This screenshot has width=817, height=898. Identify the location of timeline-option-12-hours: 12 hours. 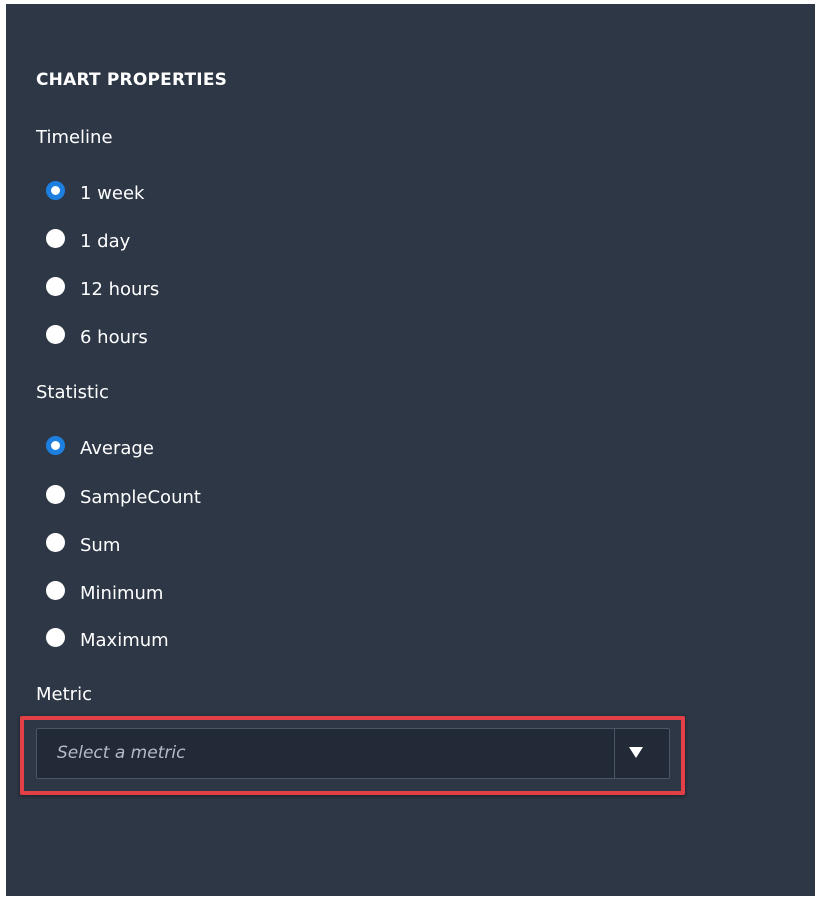
(102, 289).